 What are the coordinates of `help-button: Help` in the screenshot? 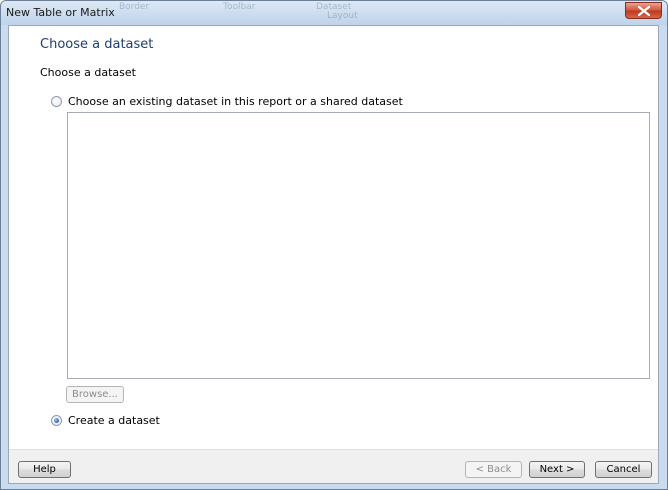 It's located at (44, 469).